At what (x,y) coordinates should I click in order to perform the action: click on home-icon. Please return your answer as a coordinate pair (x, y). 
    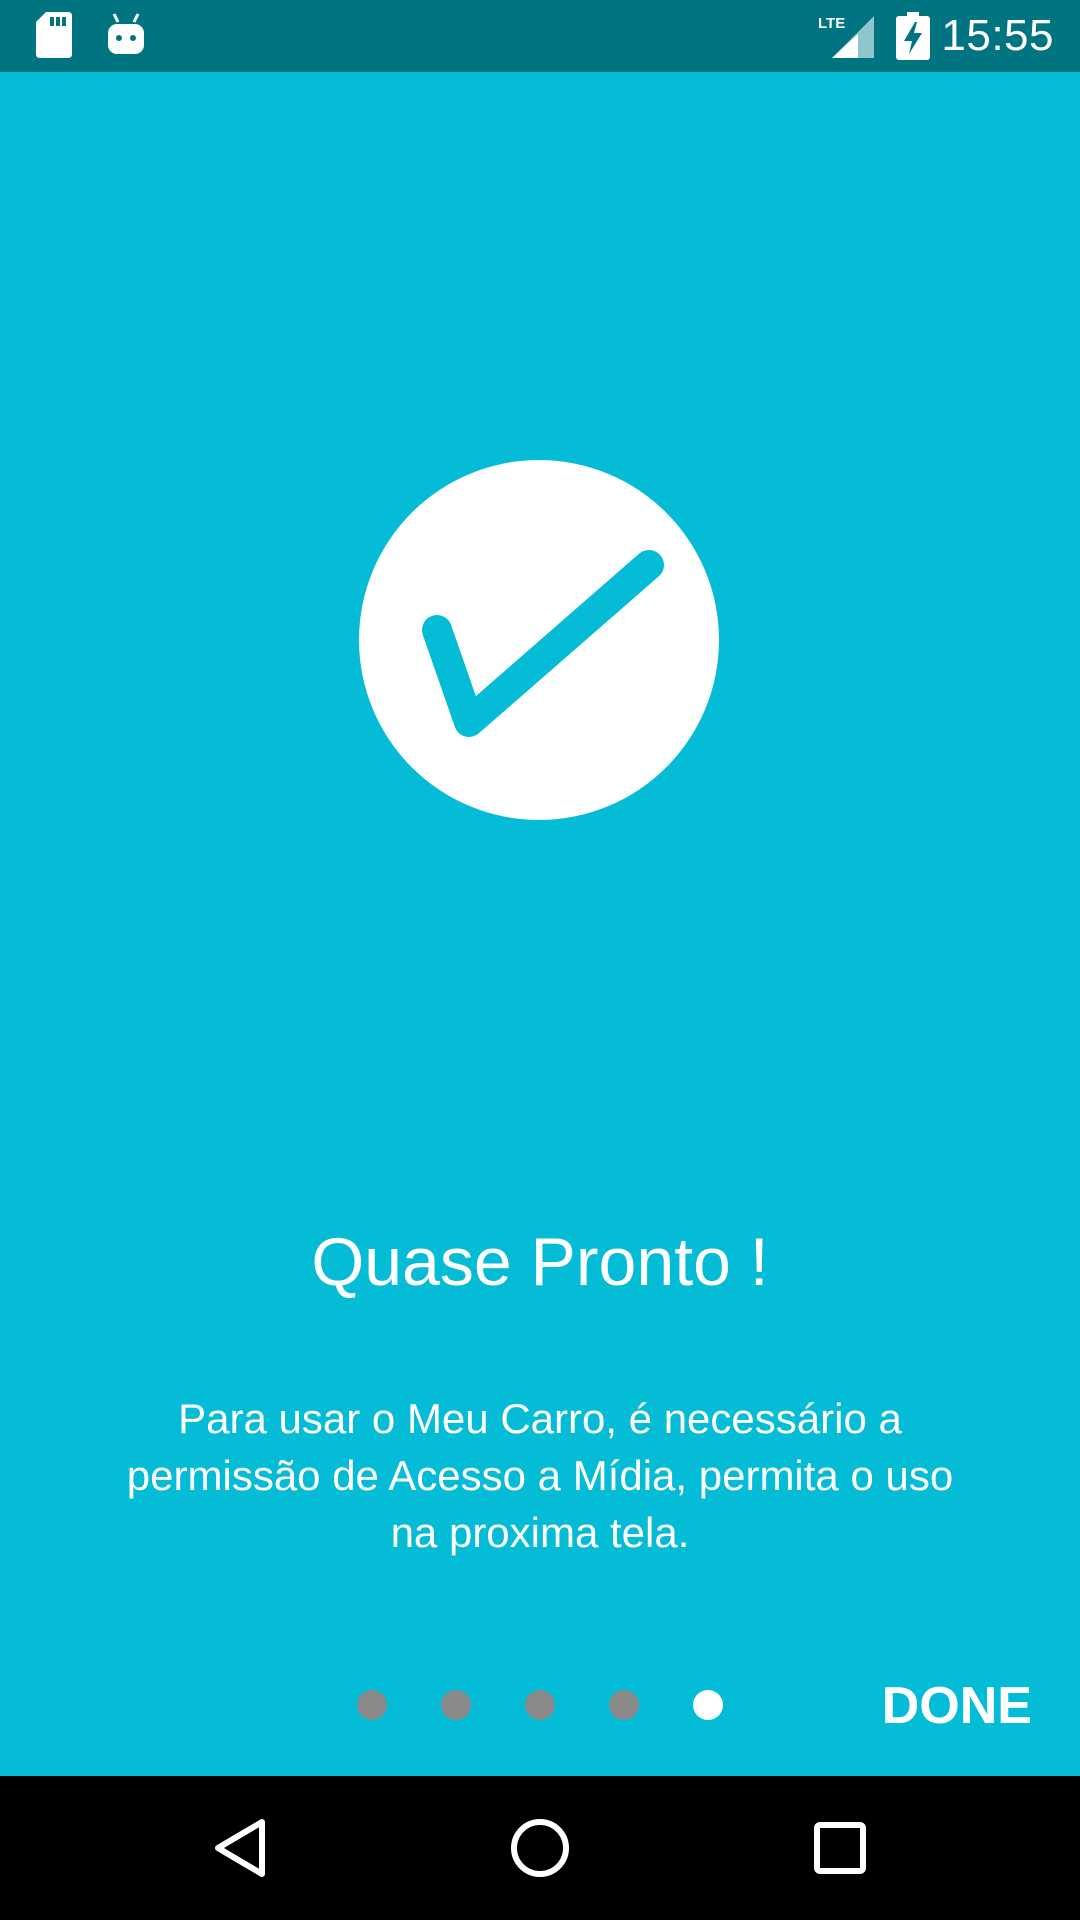
    Looking at the image, I should click on (540, 1848).